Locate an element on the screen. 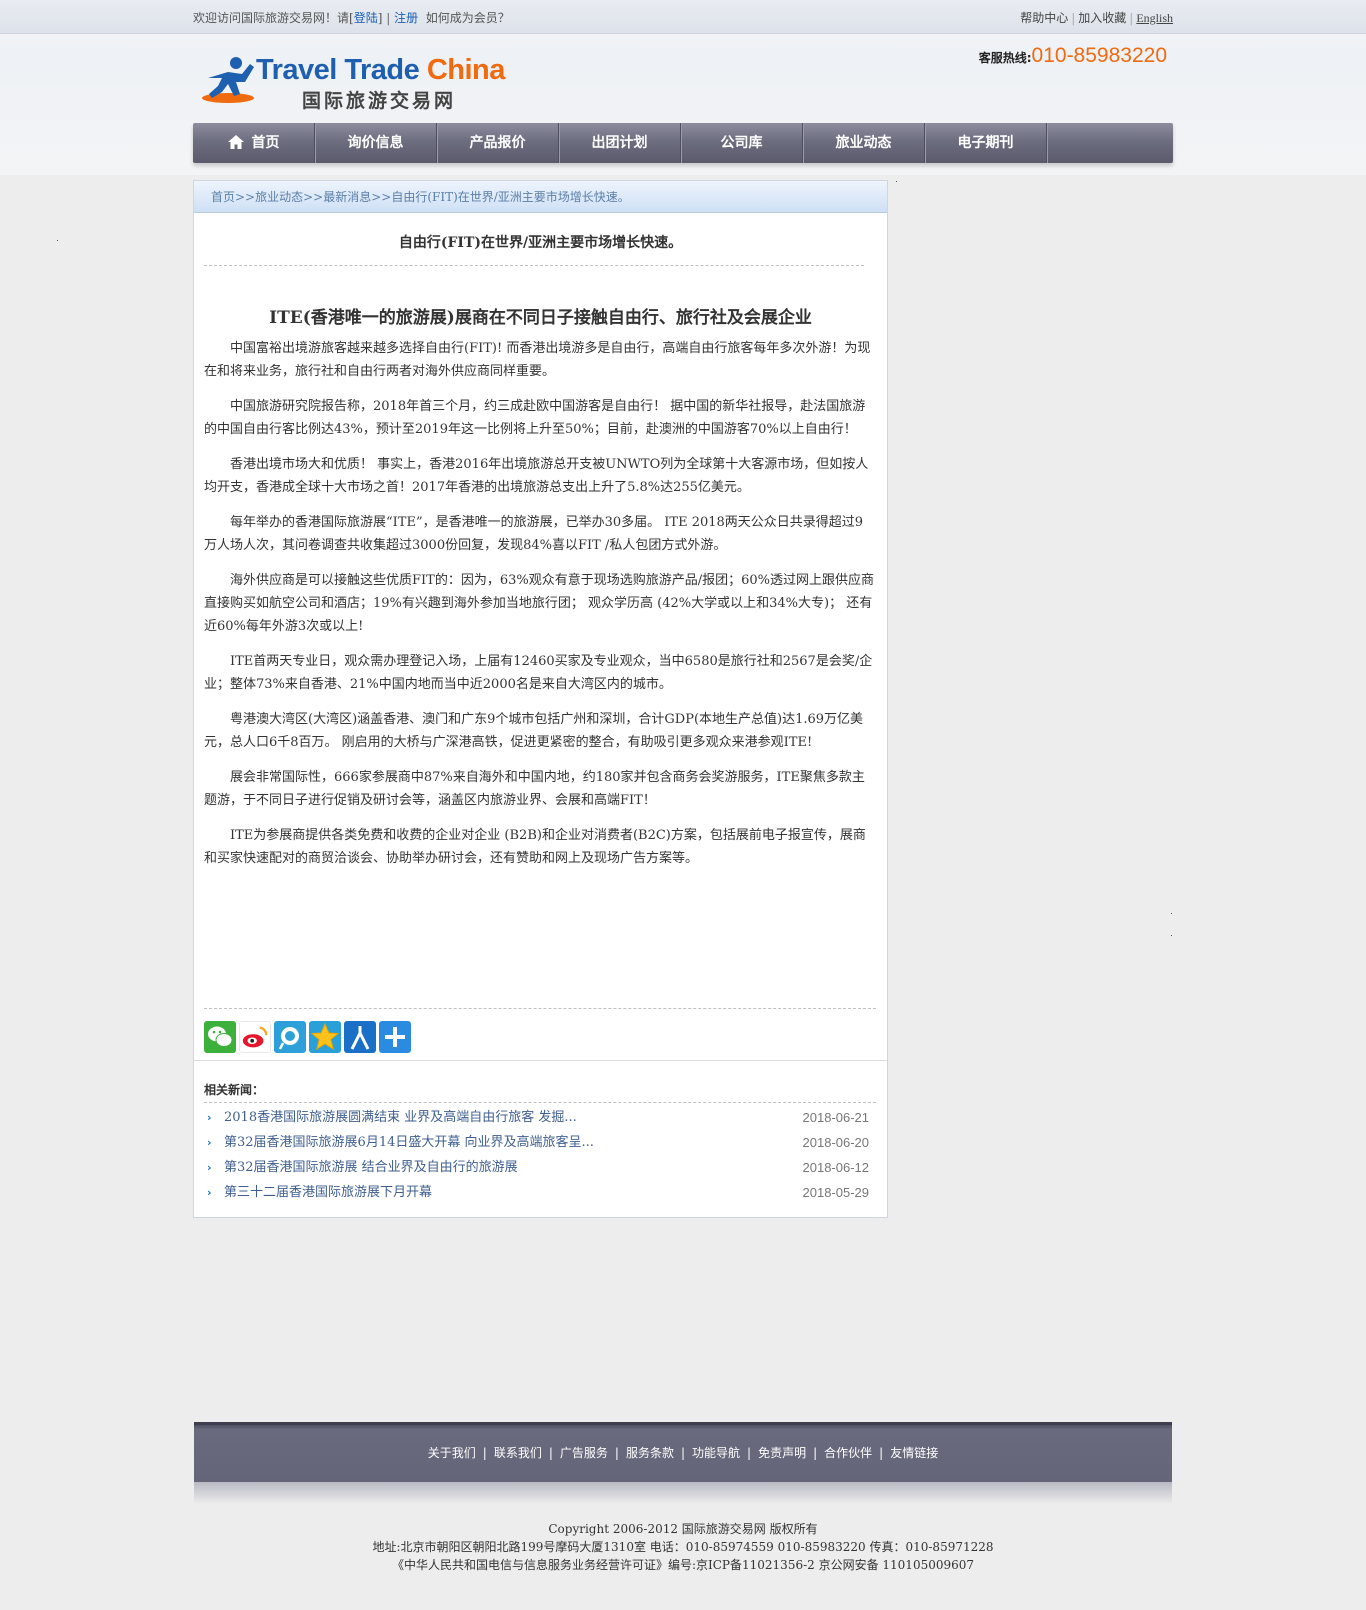 Image resolution: width=1366 pixels, height=1610 pixels. footer-links: 关于我们 | 联系我们 | 广告服务 | 服务条款 | 功能导航 | 免责声明 | 合作伙伴 | 友情链接 is located at coordinates (683, 1453).